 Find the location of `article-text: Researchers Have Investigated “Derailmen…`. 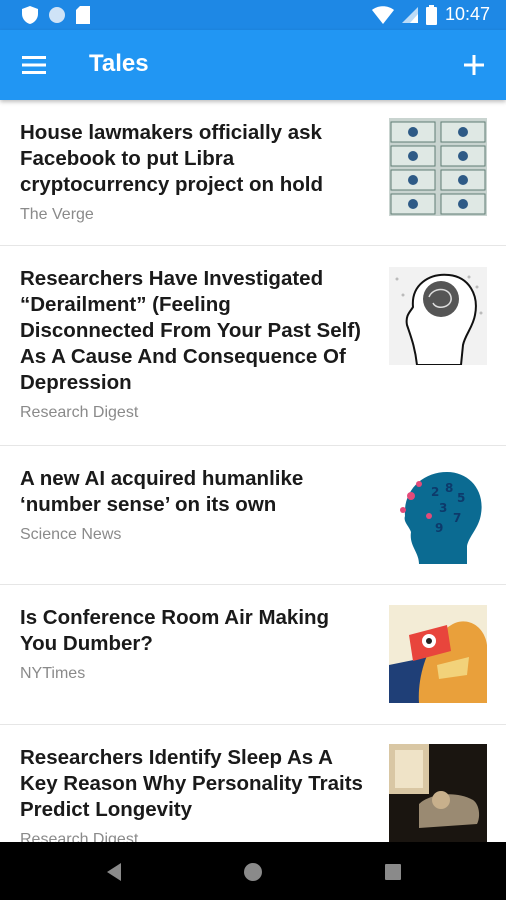

article-text: Researchers Have Investigated “Derailmen… is located at coordinates (195, 344).